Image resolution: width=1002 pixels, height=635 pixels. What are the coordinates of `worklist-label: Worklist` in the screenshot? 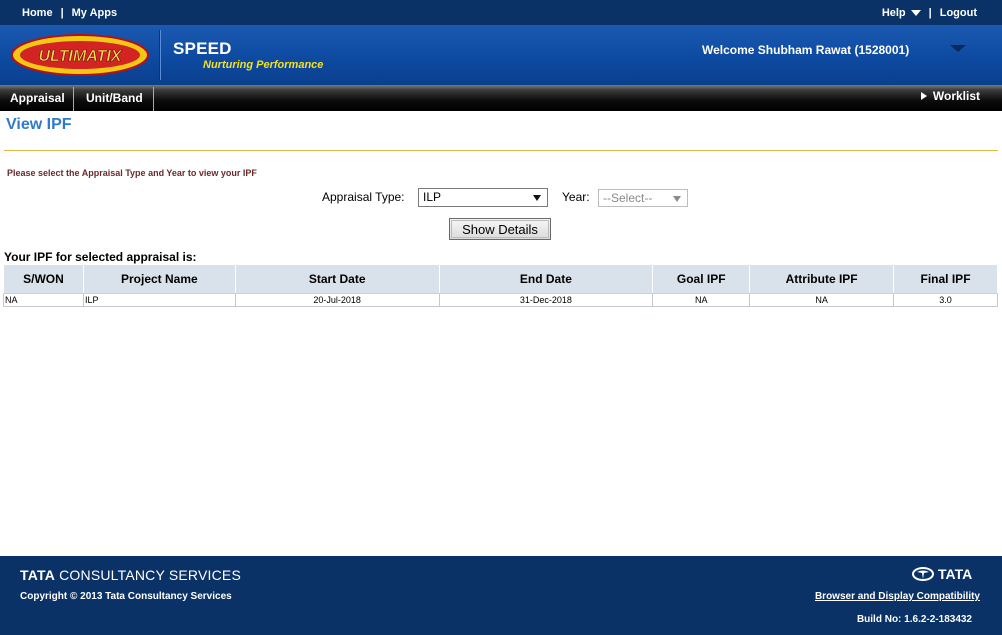 It's located at (956, 96).